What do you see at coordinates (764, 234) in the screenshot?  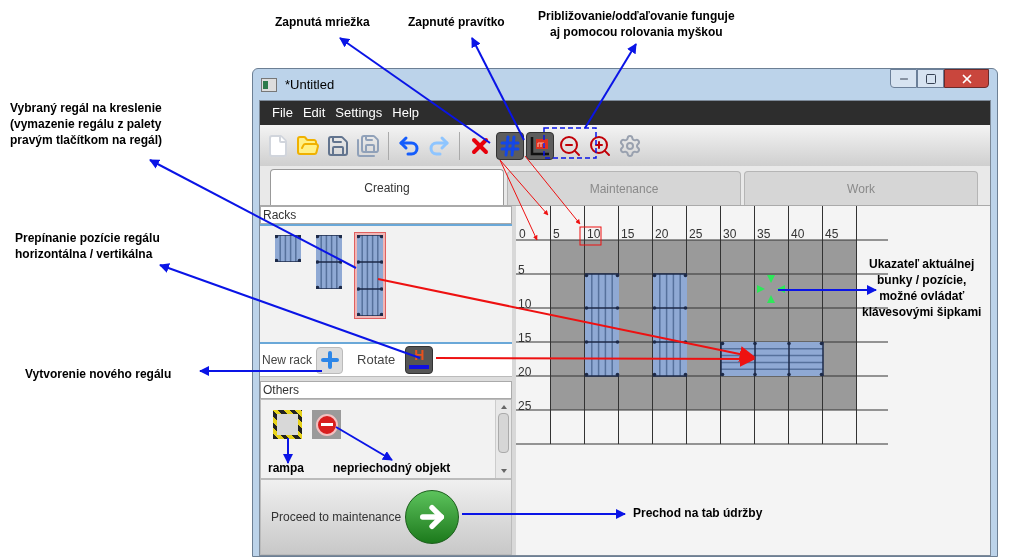 I see `ruler-label: 35` at bounding box center [764, 234].